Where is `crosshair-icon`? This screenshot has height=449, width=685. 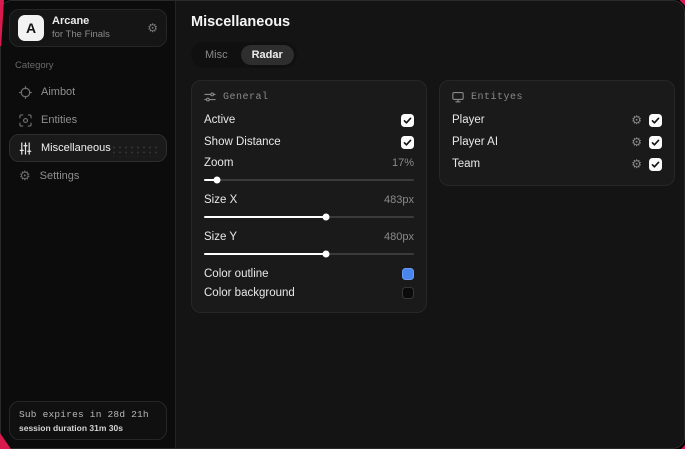
crosshair-icon is located at coordinates (25, 92).